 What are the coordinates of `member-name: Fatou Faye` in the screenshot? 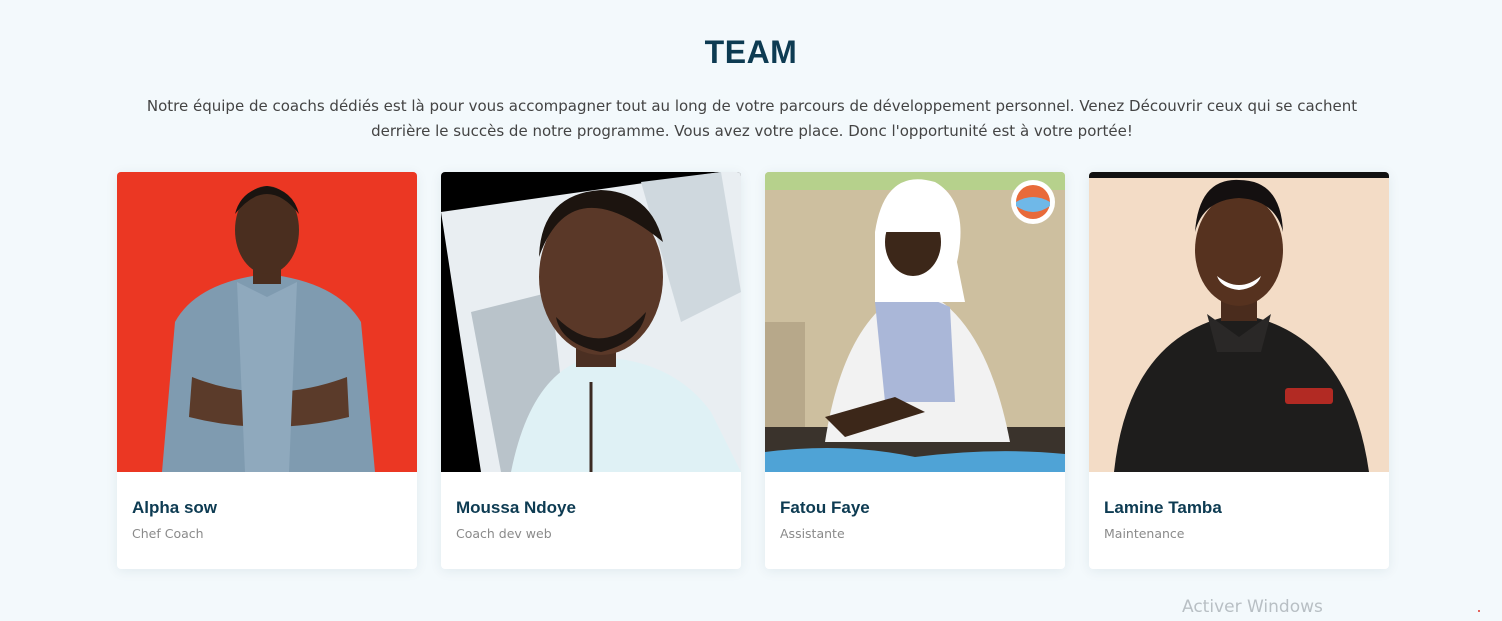 It's located at (825, 507).